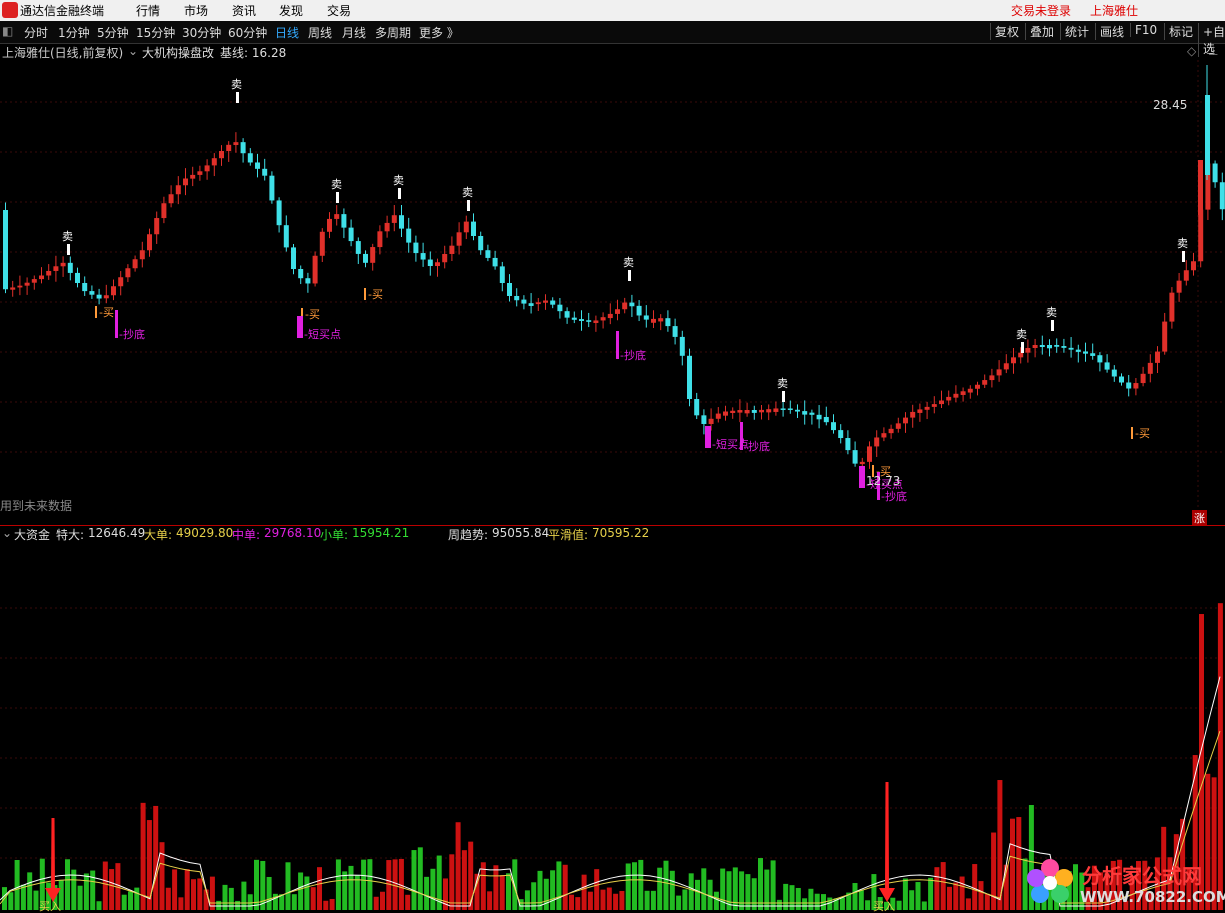 The width and height of the screenshot is (1225, 913). Describe the element at coordinates (70, 535) in the screenshot. I see `tedai-label: 特大:` at that location.